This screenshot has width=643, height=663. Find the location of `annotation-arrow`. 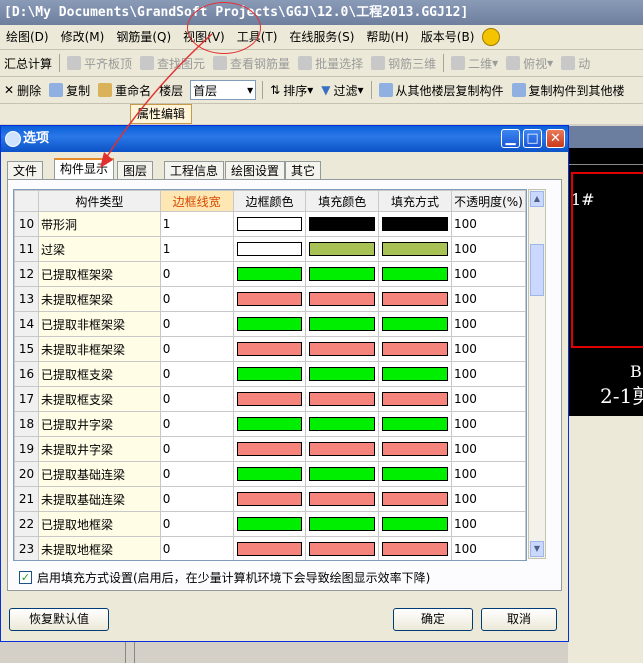

annotation-arrow is located at coordinates (156, 100).